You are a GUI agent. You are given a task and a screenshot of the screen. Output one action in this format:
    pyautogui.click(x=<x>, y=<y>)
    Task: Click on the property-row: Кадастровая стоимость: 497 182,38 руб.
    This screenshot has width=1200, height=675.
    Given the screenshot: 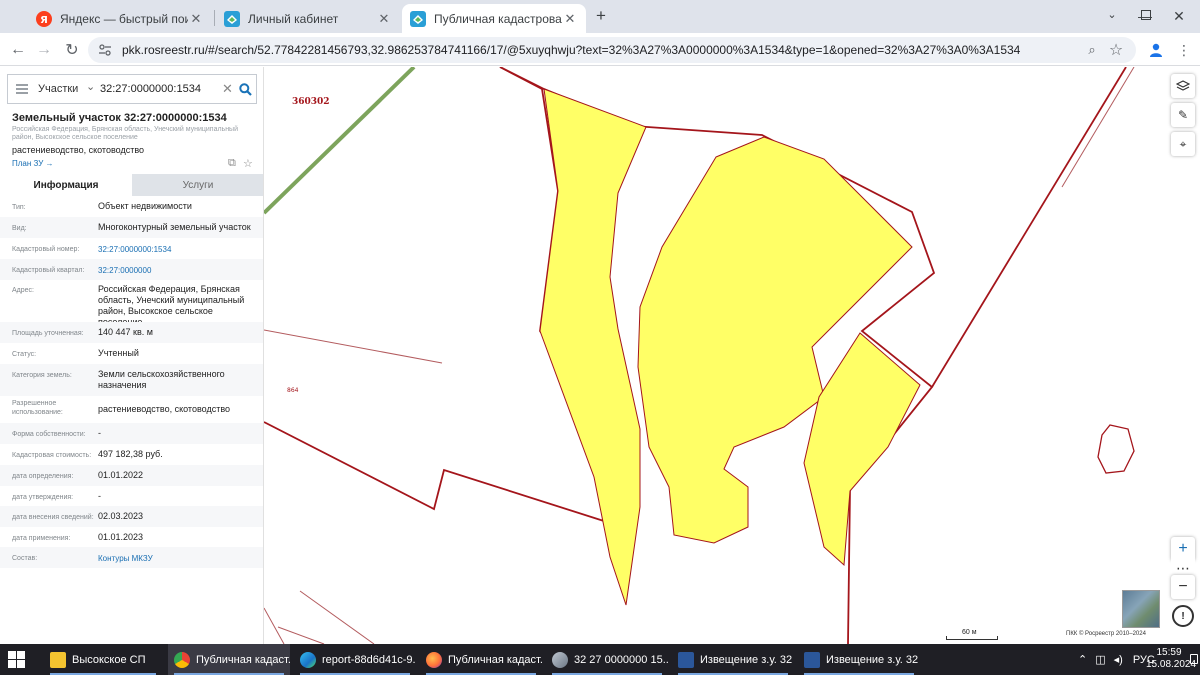 What is the action you would take?
    pyautogui.click(x=131, y=454)
    